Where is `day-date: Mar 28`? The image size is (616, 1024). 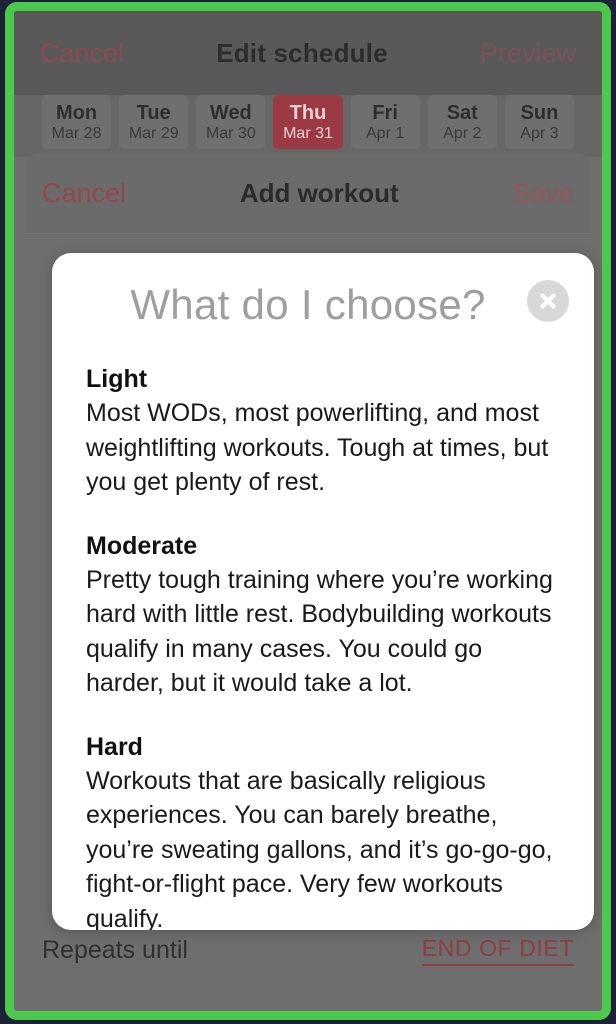 day-date: Mar 28 is located at coordinates (76, 134).